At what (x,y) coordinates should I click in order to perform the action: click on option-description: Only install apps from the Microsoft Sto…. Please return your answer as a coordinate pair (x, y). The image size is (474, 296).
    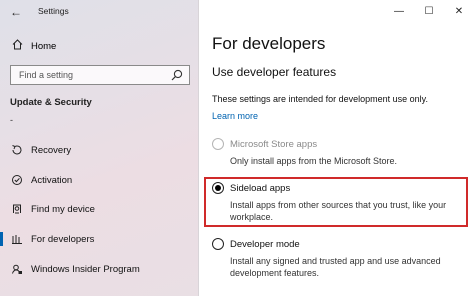
    Looking at the image, I should click on (314, 161).